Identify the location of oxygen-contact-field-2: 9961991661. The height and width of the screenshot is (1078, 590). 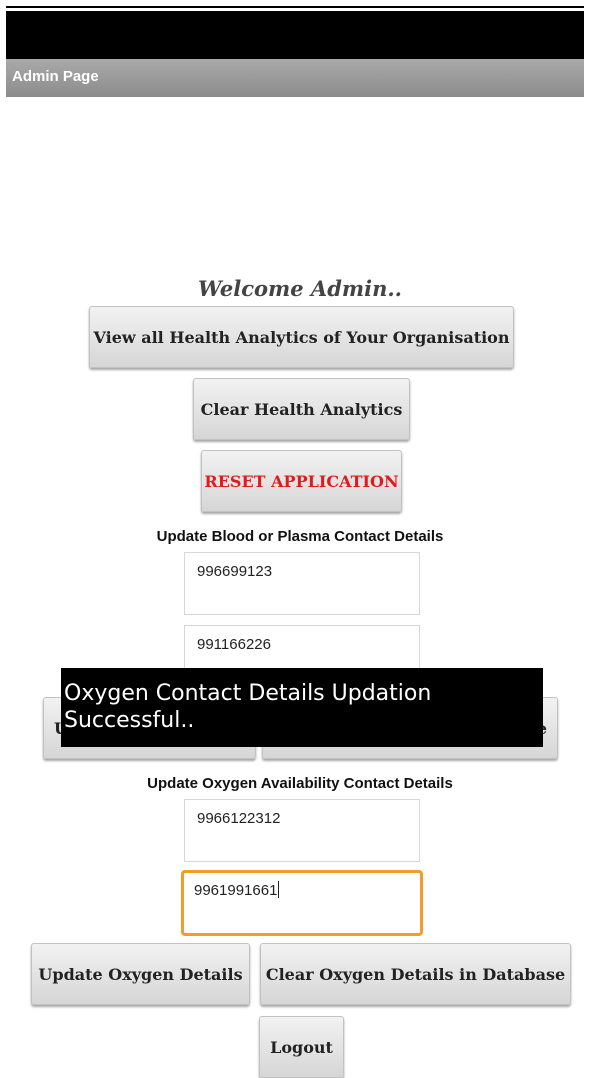
(302, 903).